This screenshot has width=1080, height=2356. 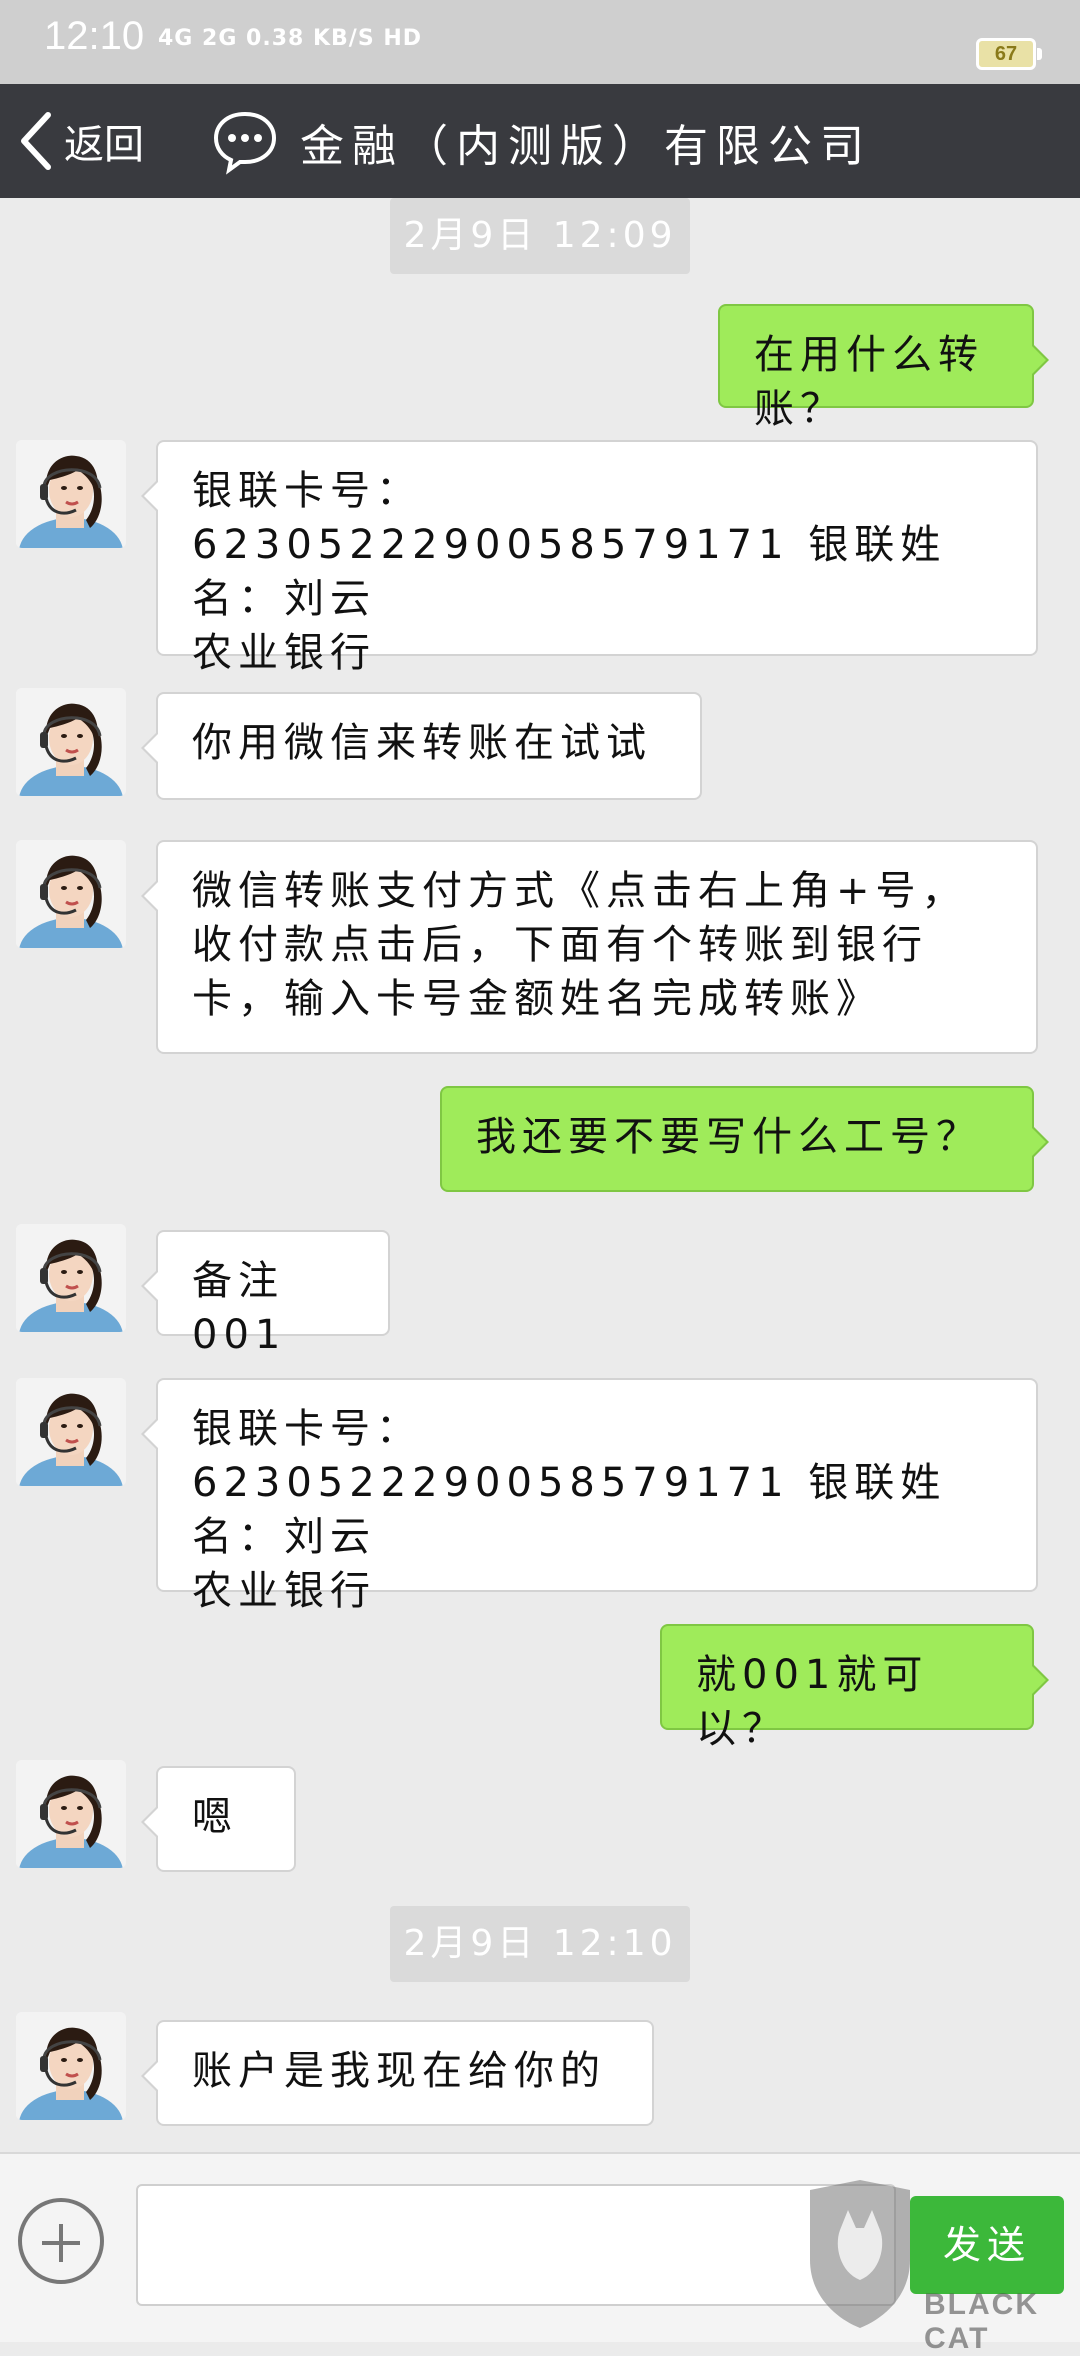 I want to click on chat-header: 返回 金融（内测版）有限公司, so click(x=540, y=141).